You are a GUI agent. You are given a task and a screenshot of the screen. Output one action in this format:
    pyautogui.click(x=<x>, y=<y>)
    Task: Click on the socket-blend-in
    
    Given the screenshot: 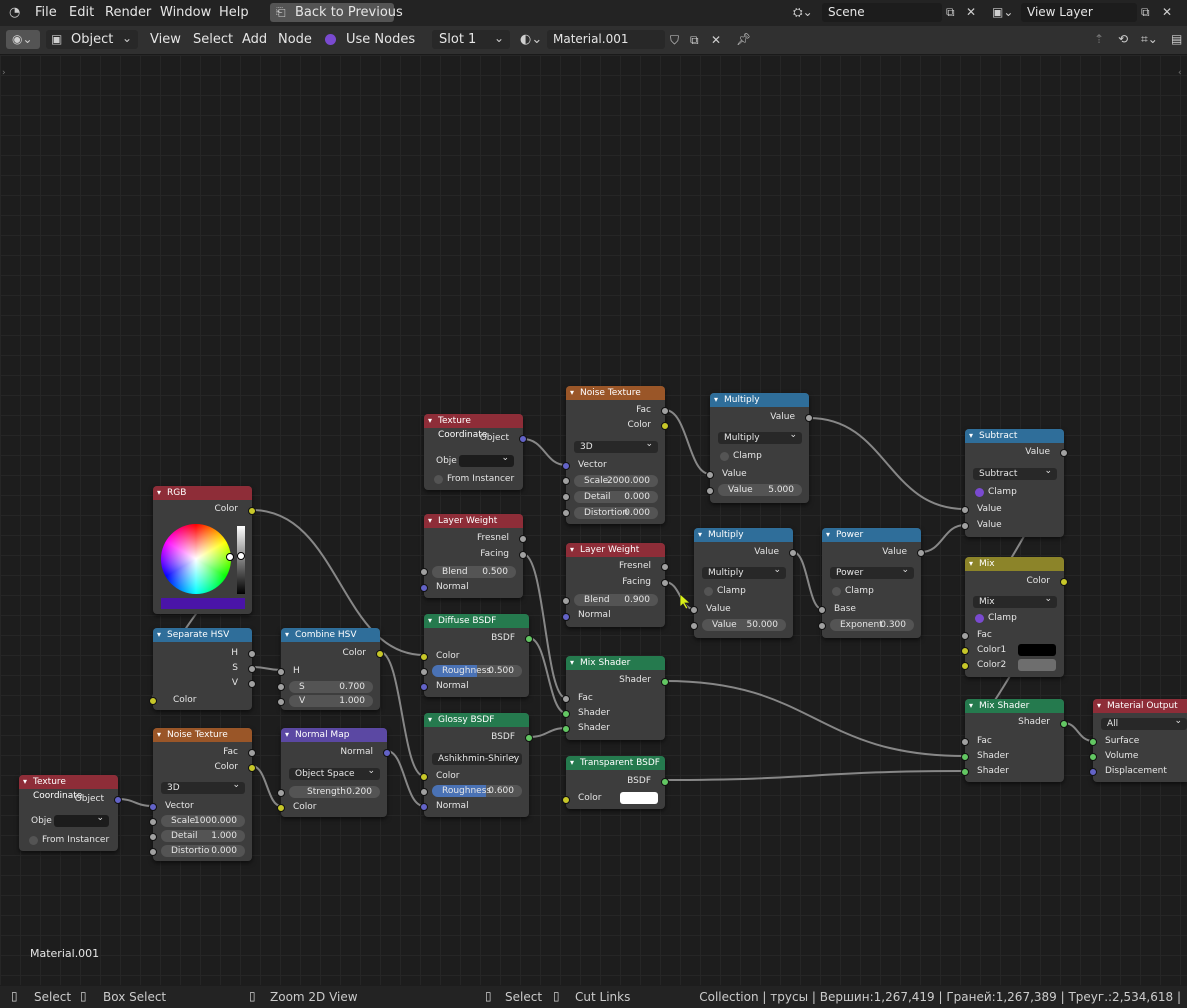 What is the action you would take?
    pyautogui.click(x=566, y=601)
    